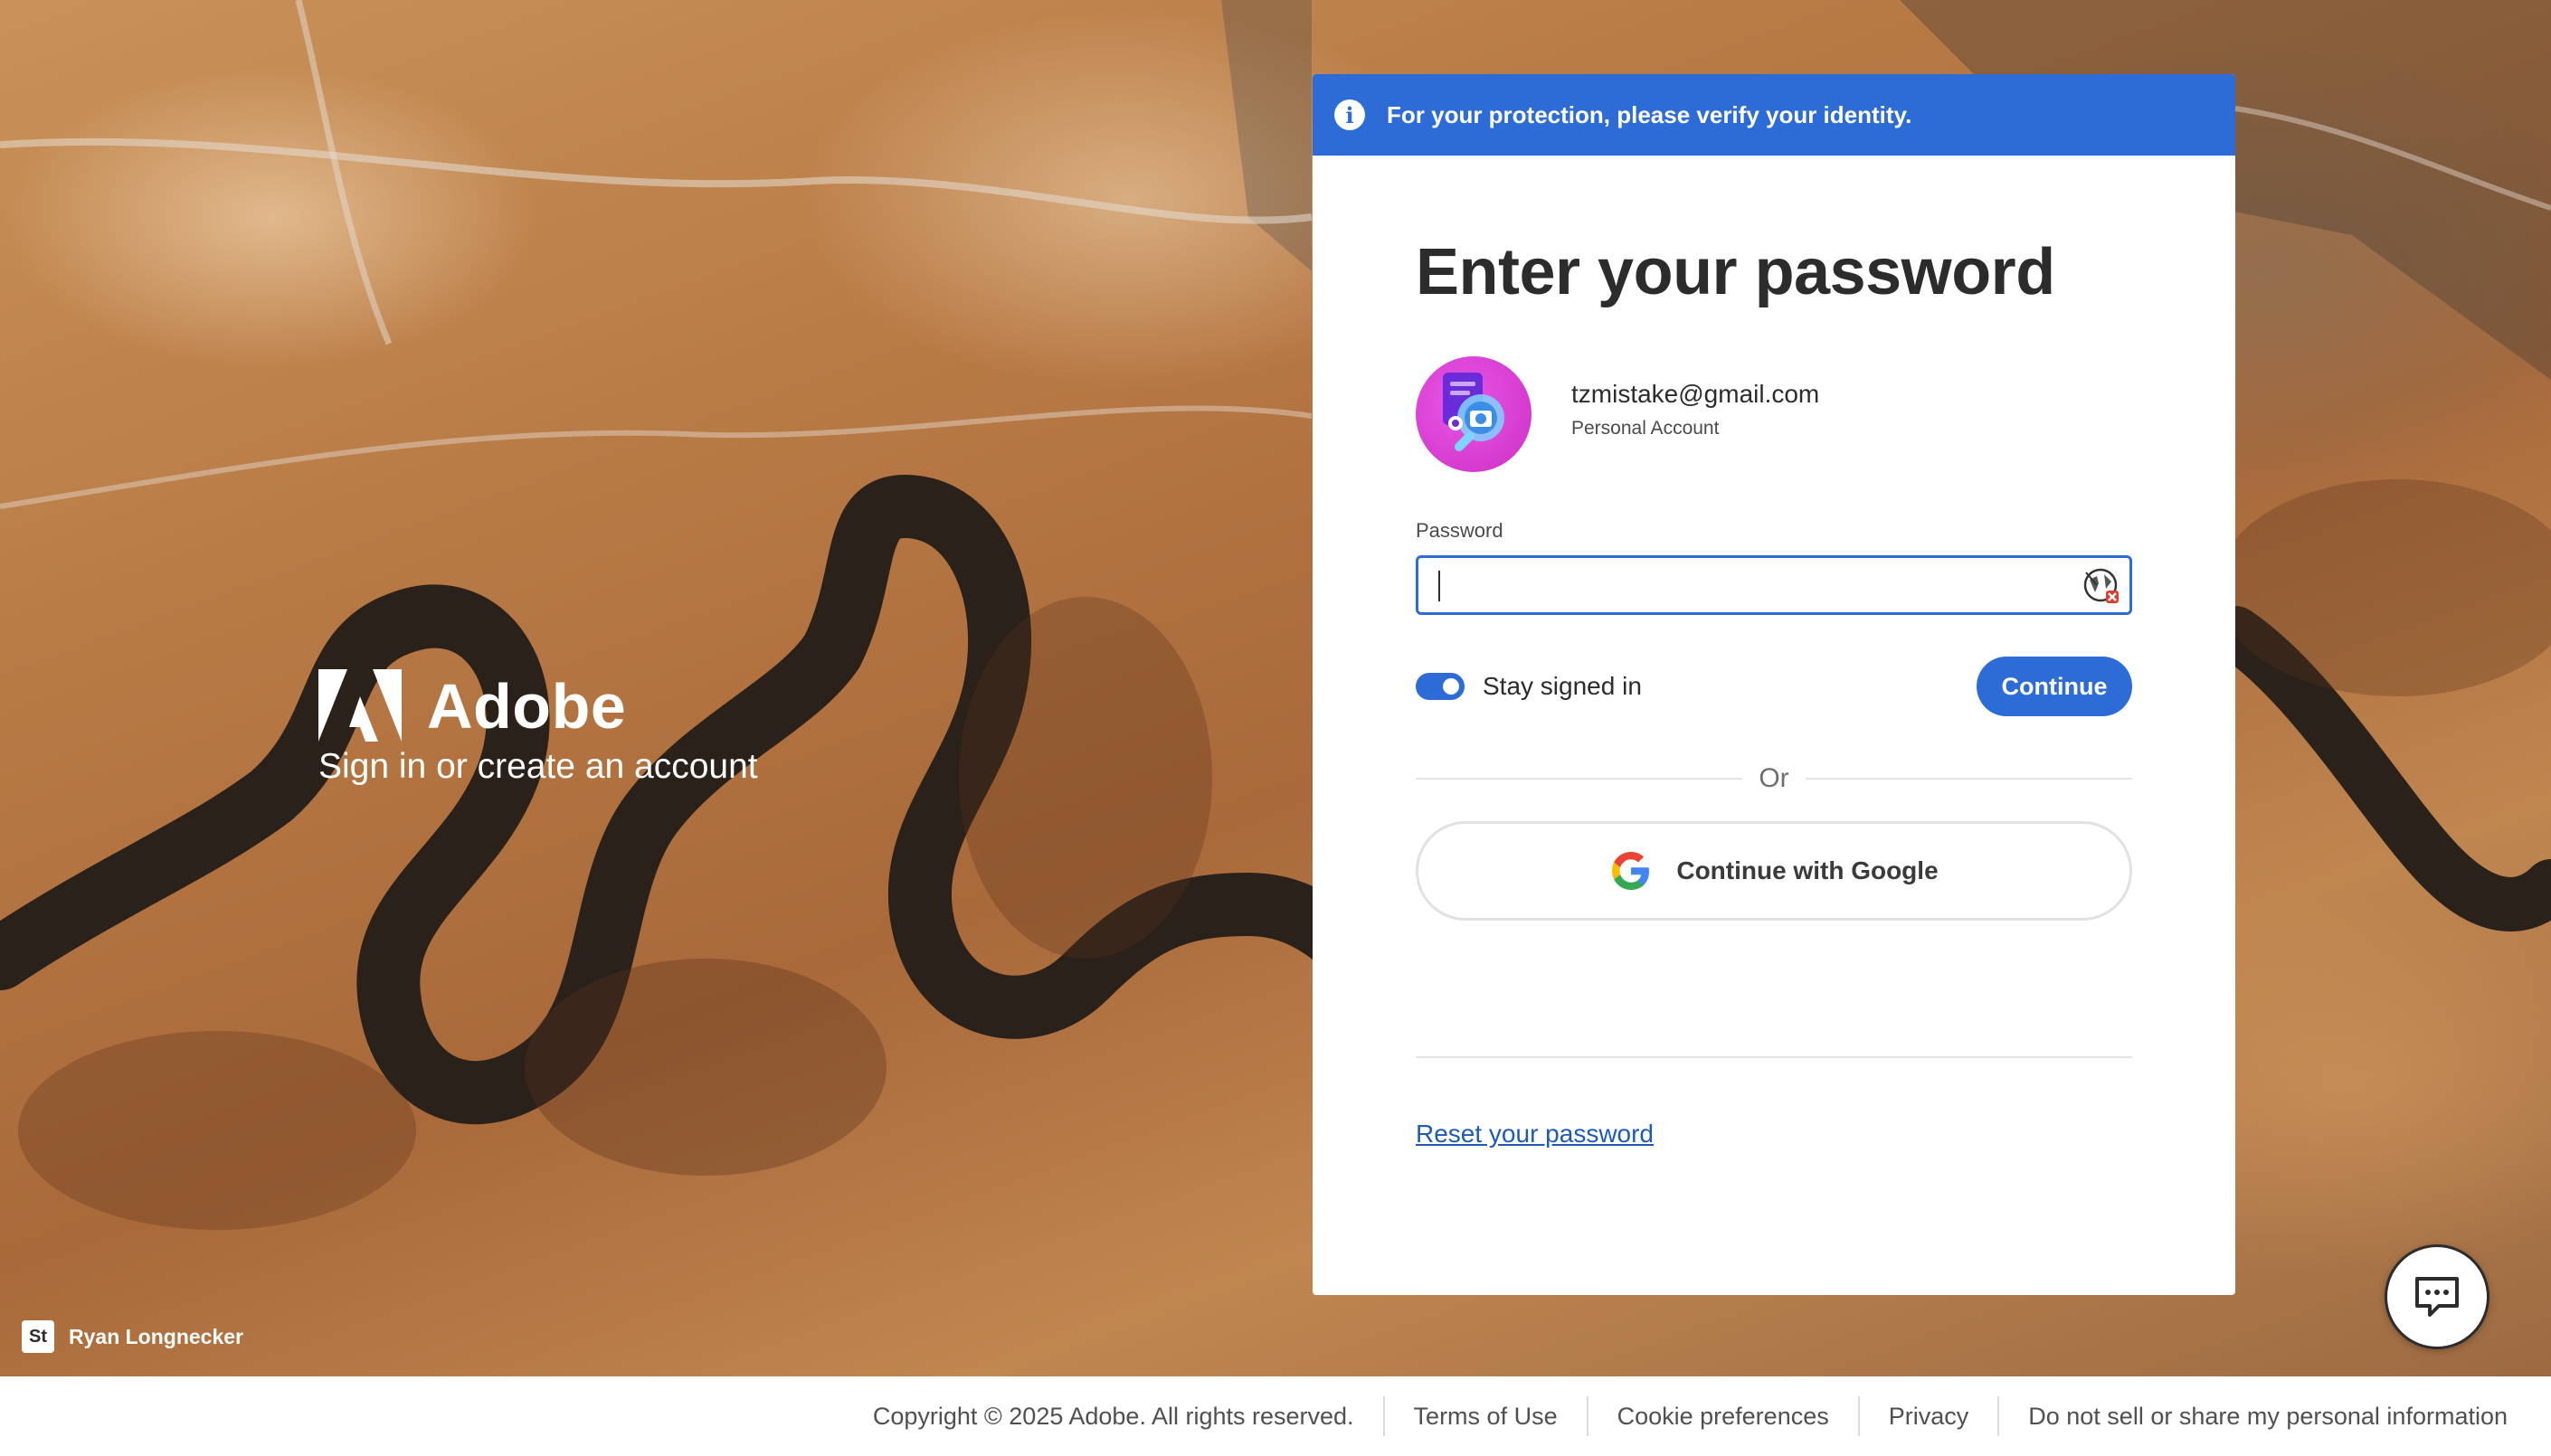  I want to click on password-manager-icon, so click(2100, 586).